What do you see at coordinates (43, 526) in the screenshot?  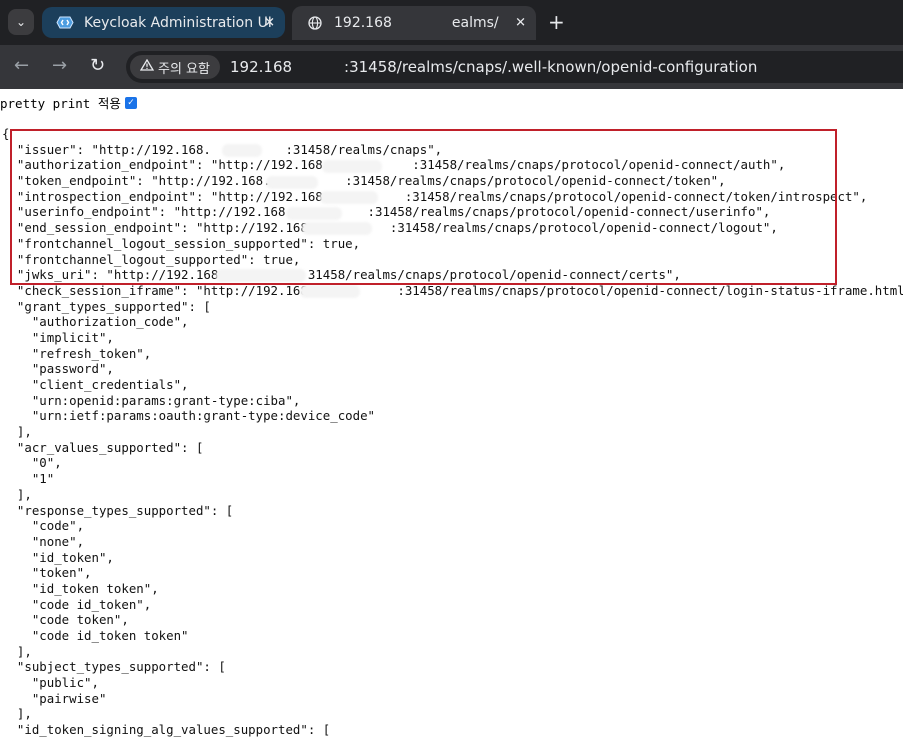 I see `json-line: "code",` at bounding box center [43, 526].